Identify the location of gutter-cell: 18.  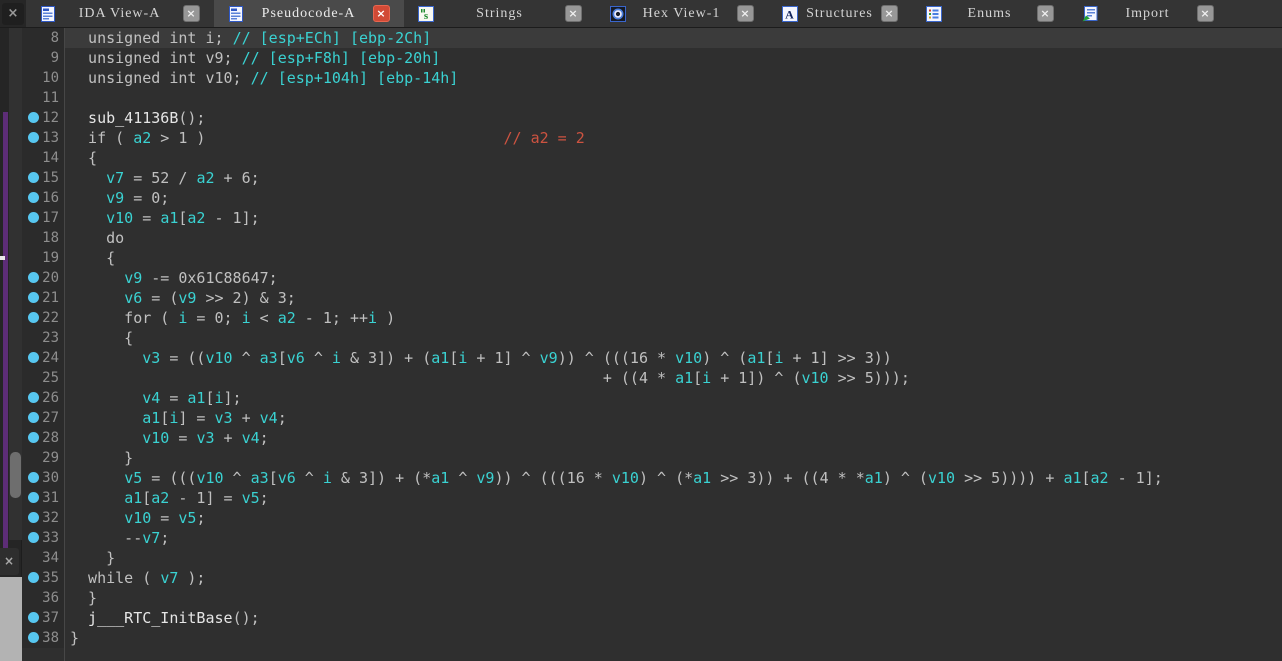
(43, 238).